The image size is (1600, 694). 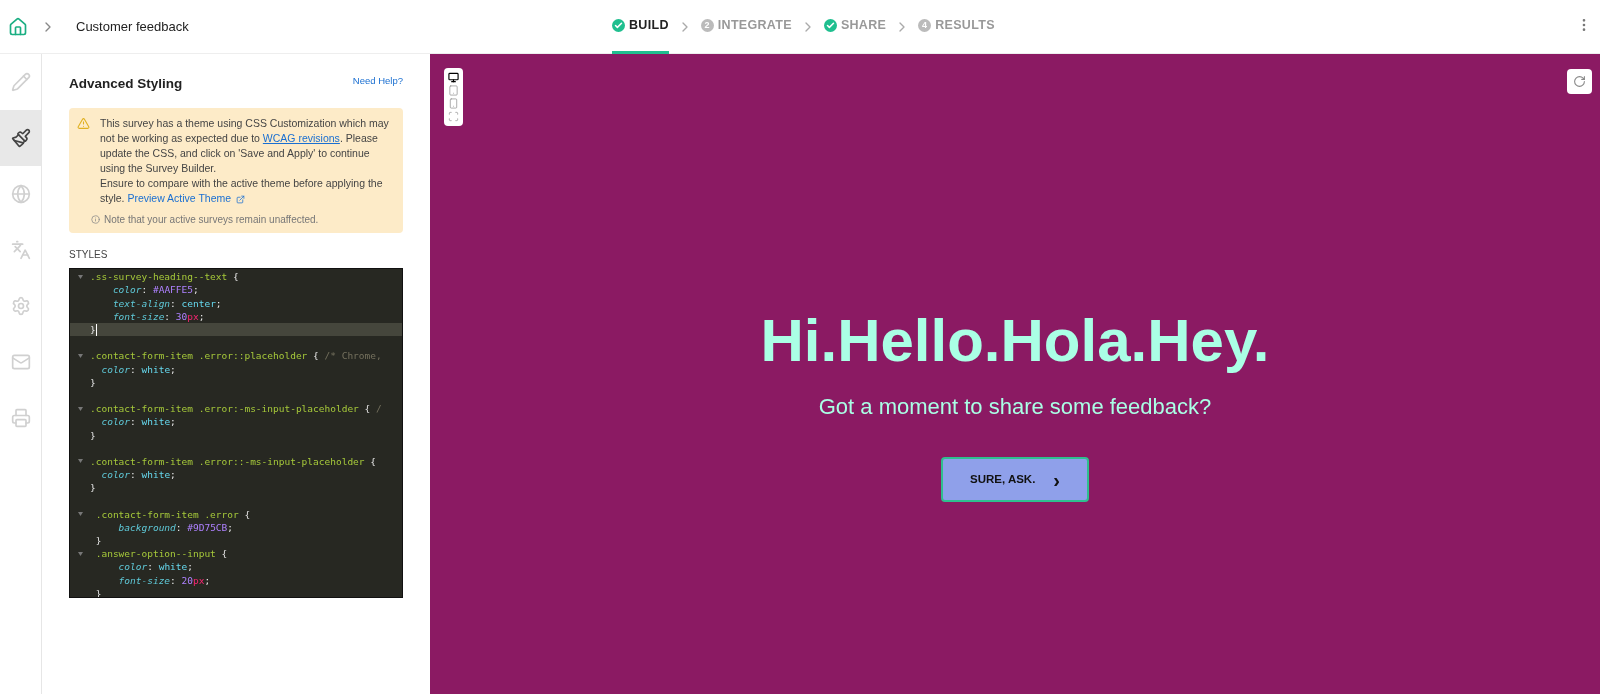 I want to click on code-line: background: #9D75CB;, so click(x=175, y=527).